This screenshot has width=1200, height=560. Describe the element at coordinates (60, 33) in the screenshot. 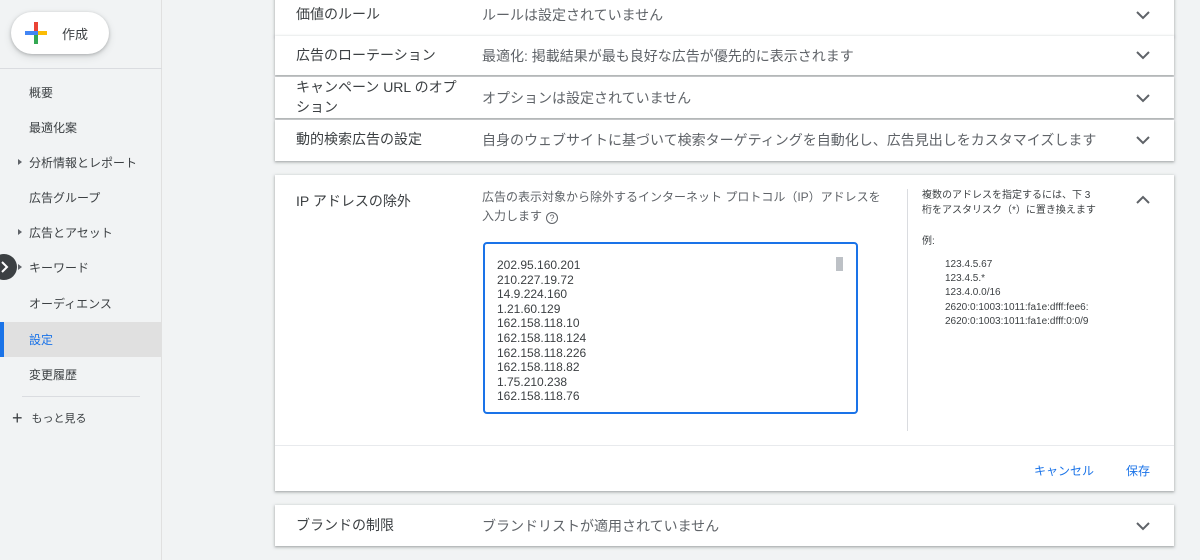

I see `create-button: 作成` at that location.